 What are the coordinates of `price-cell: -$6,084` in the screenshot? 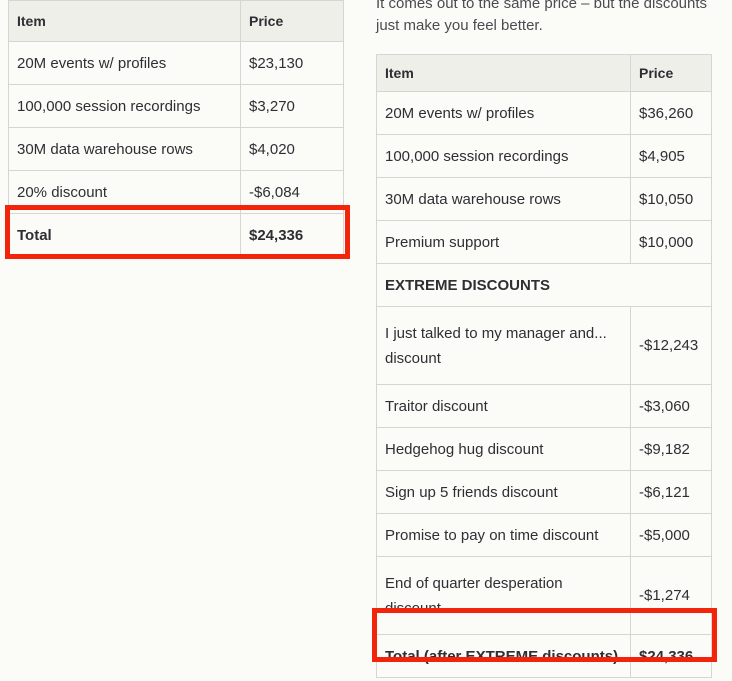 It's located at (292, 192).